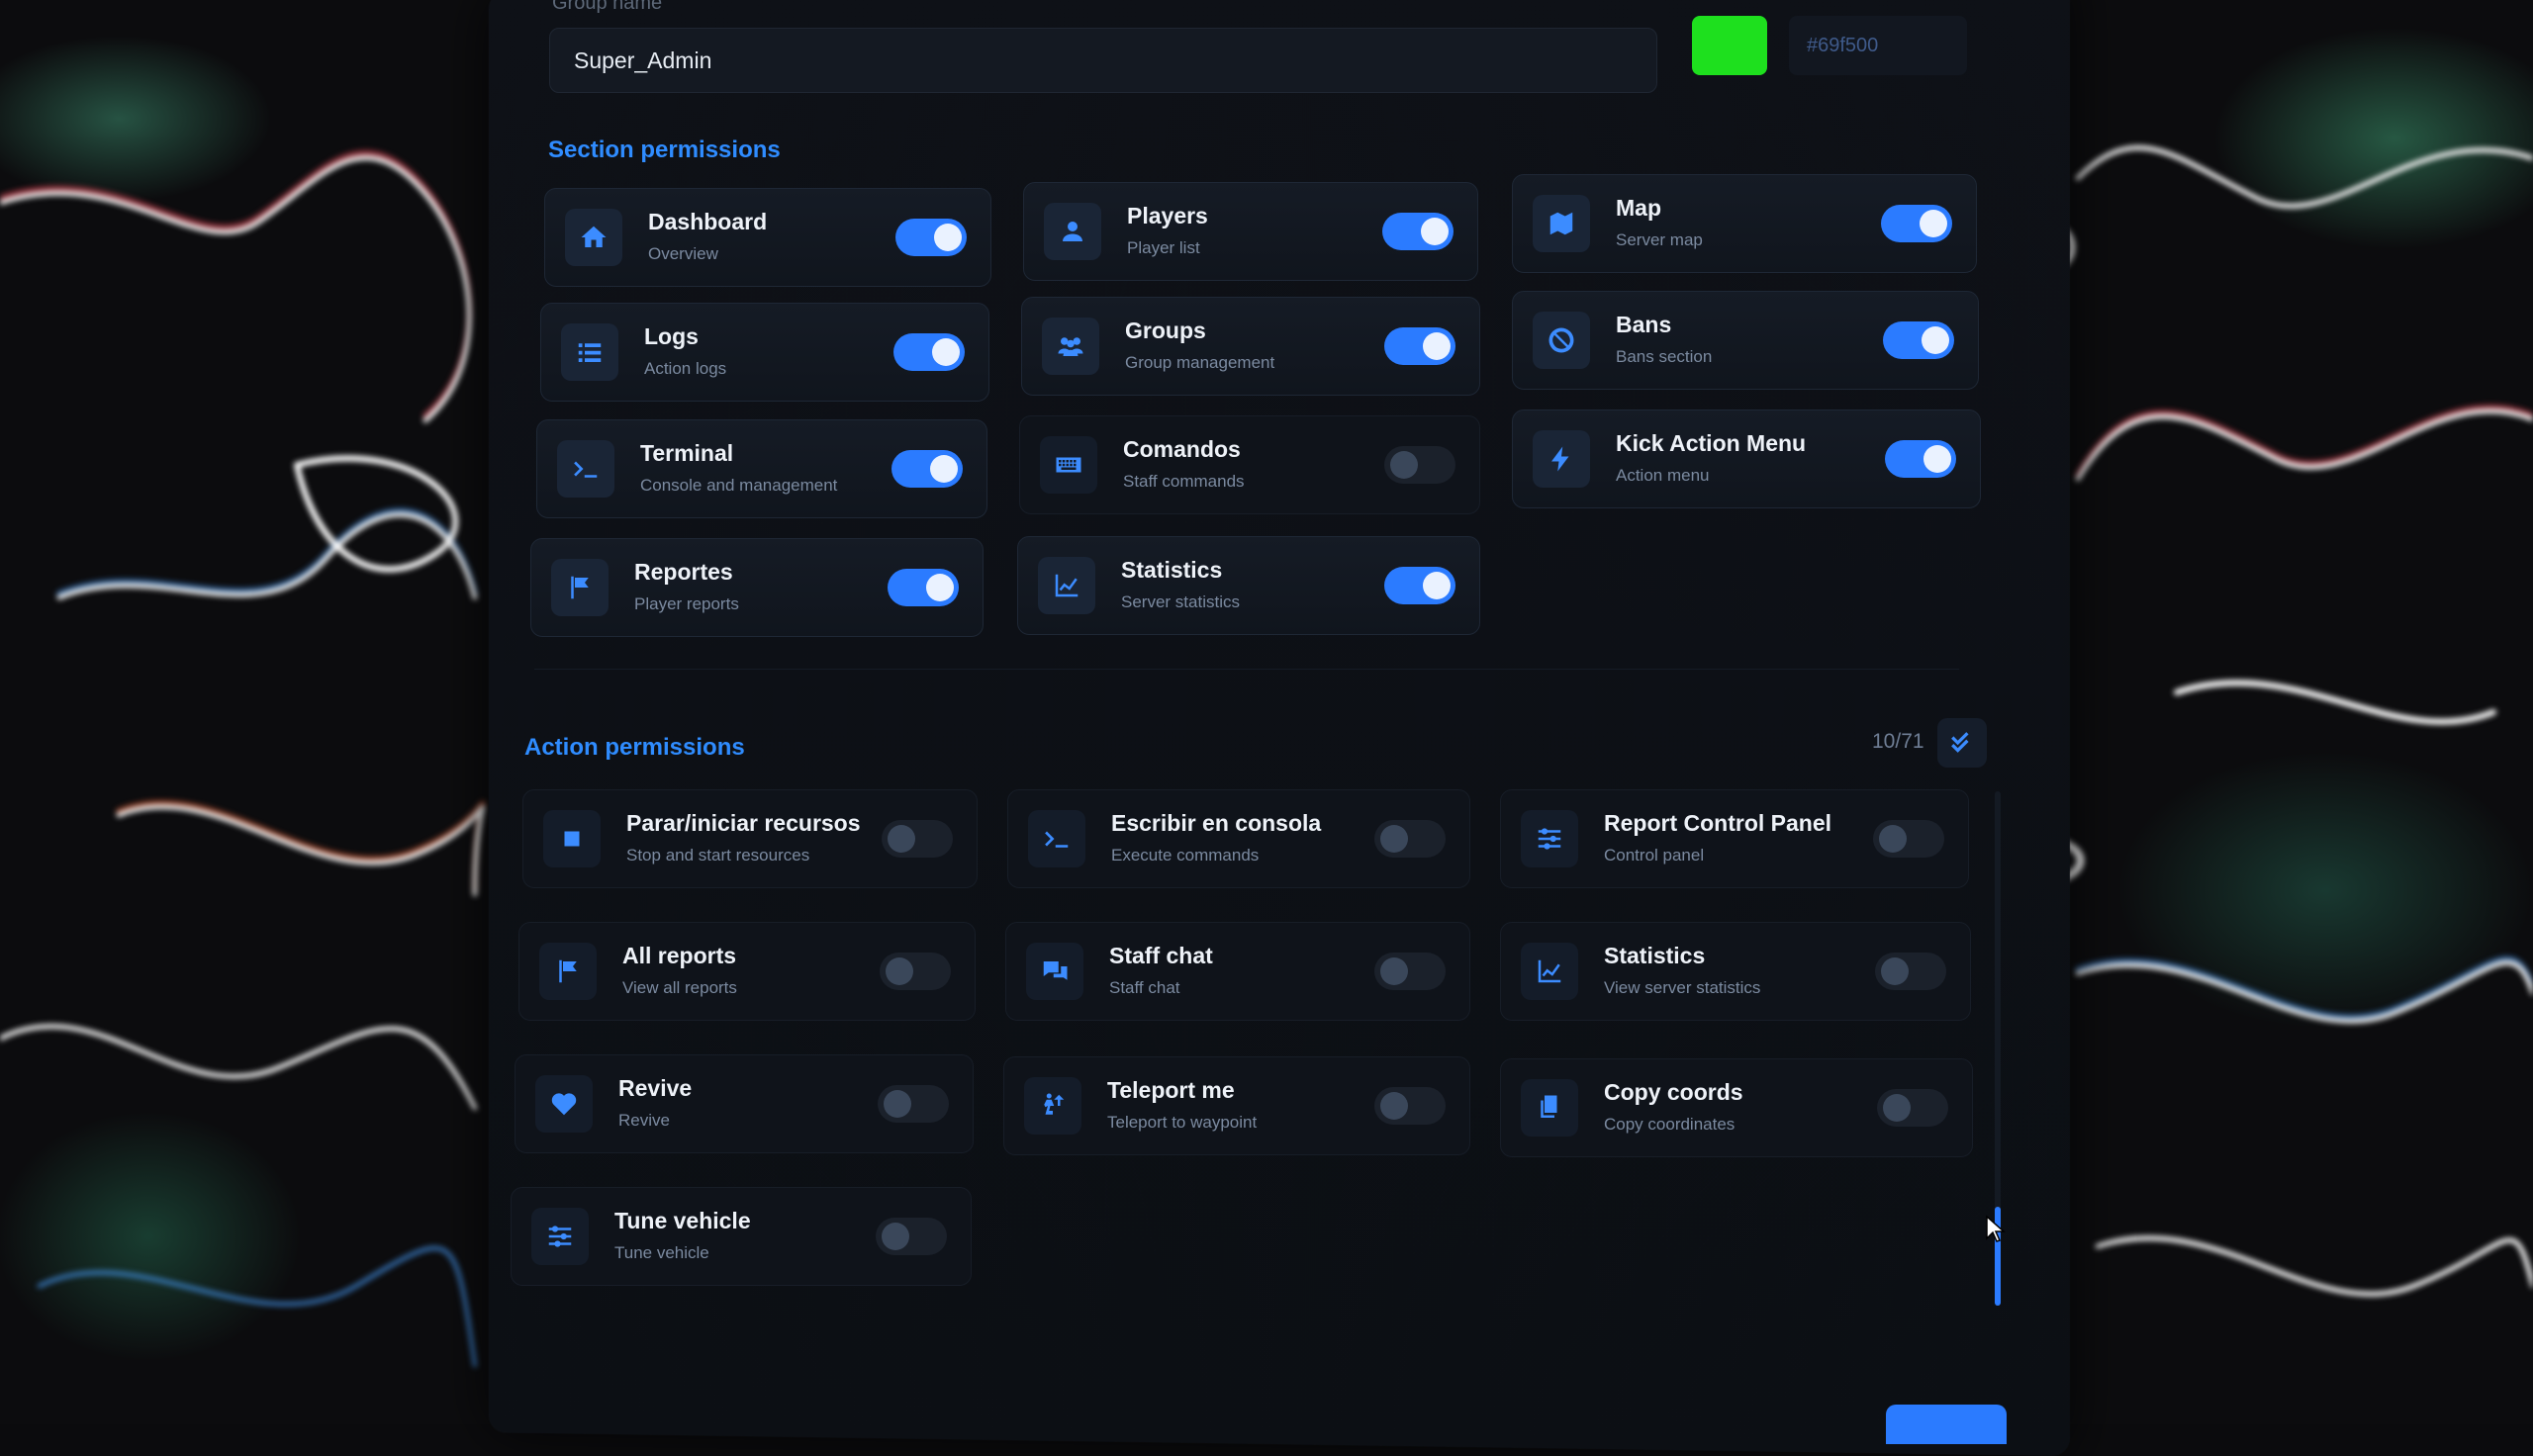  What do you see at coordinates (1410, 839) in the screenshot?
I see `escribir-en-consola-toggle` at bounding box center [1410, 839].